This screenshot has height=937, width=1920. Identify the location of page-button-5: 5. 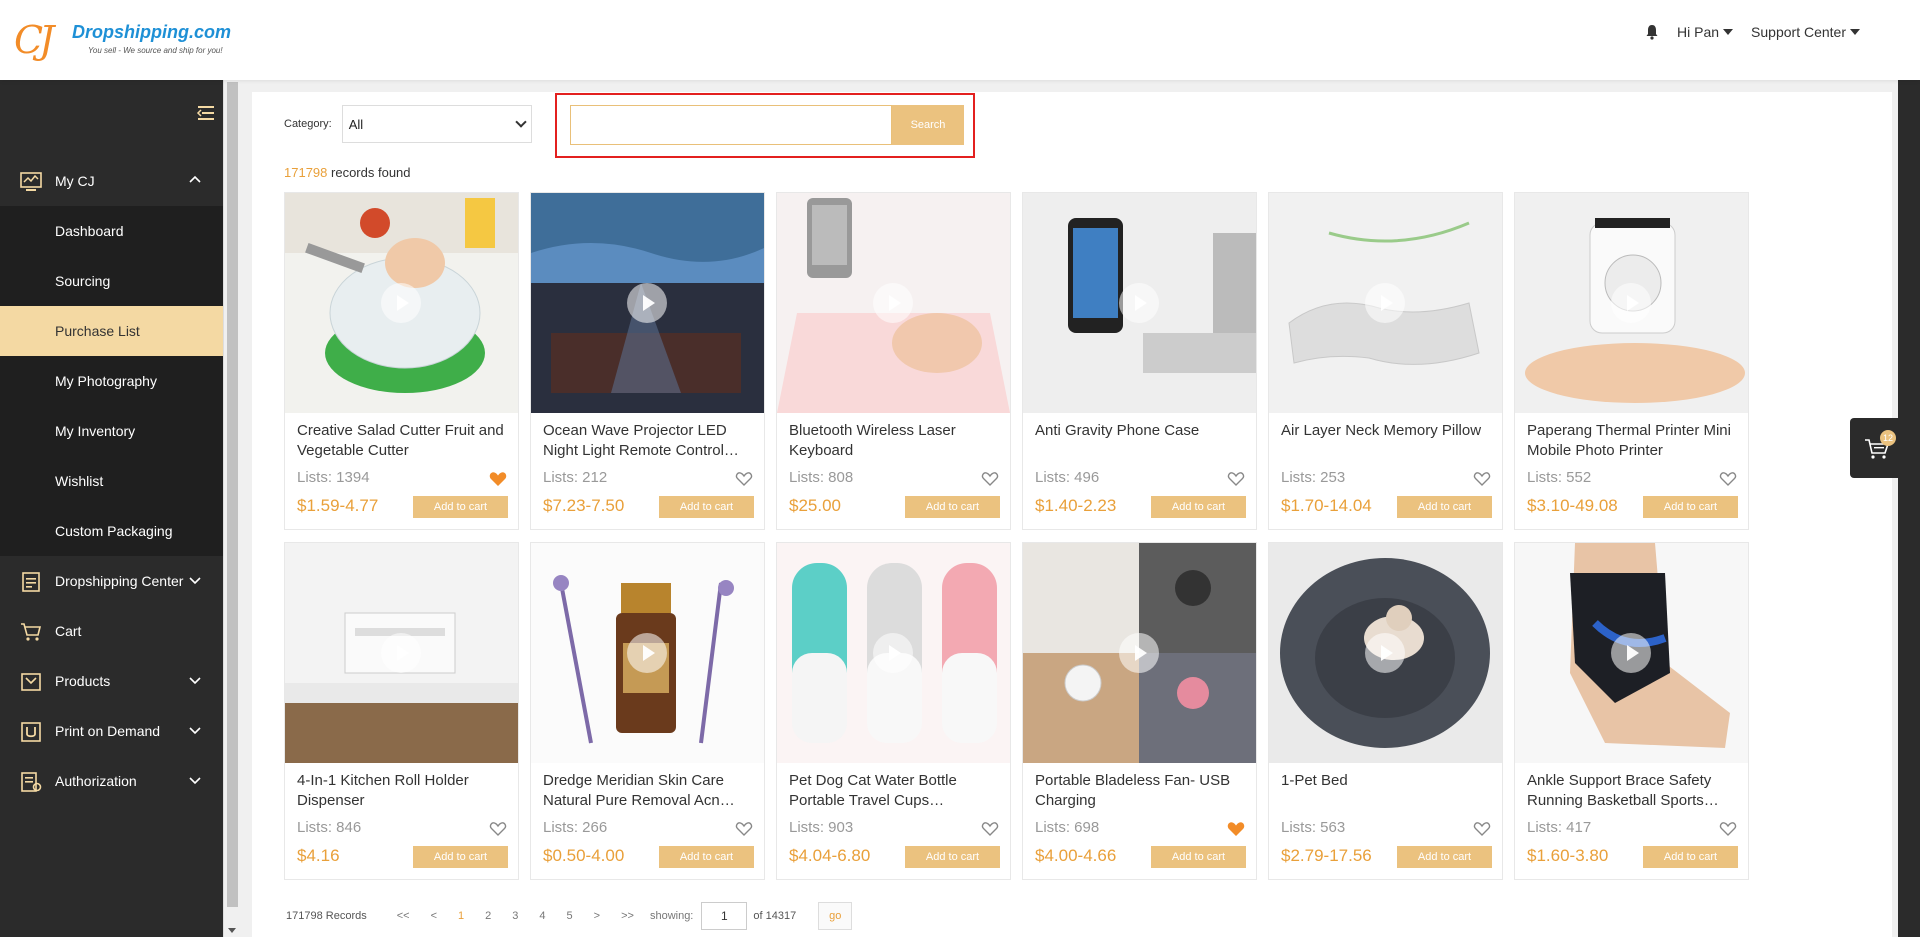
(570, 916).